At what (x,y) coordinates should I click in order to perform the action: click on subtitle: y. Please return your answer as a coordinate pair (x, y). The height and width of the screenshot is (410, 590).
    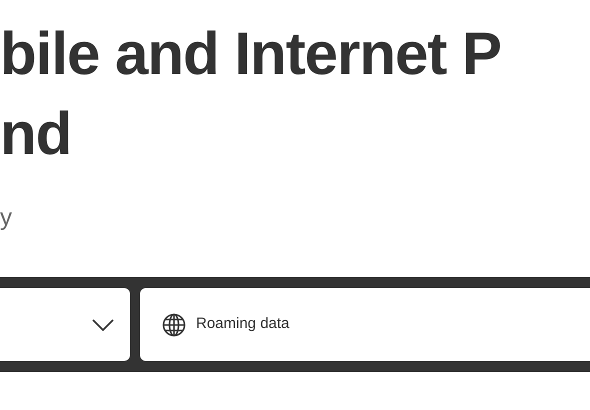
    Looking at the image, I should click on (6, 218).